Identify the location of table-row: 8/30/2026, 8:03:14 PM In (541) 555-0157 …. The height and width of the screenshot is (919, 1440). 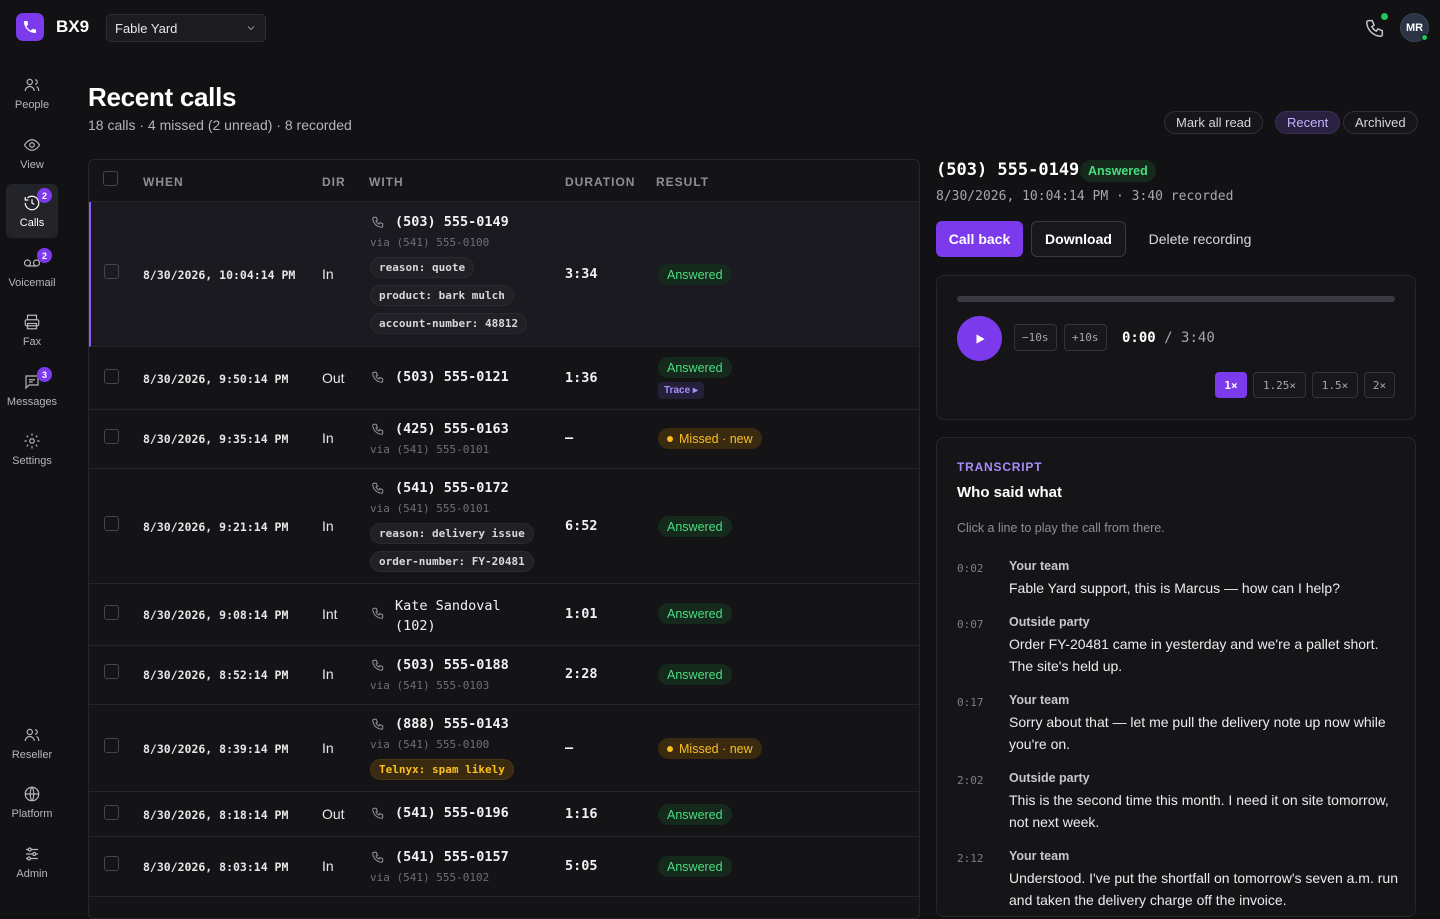
(504, 867).